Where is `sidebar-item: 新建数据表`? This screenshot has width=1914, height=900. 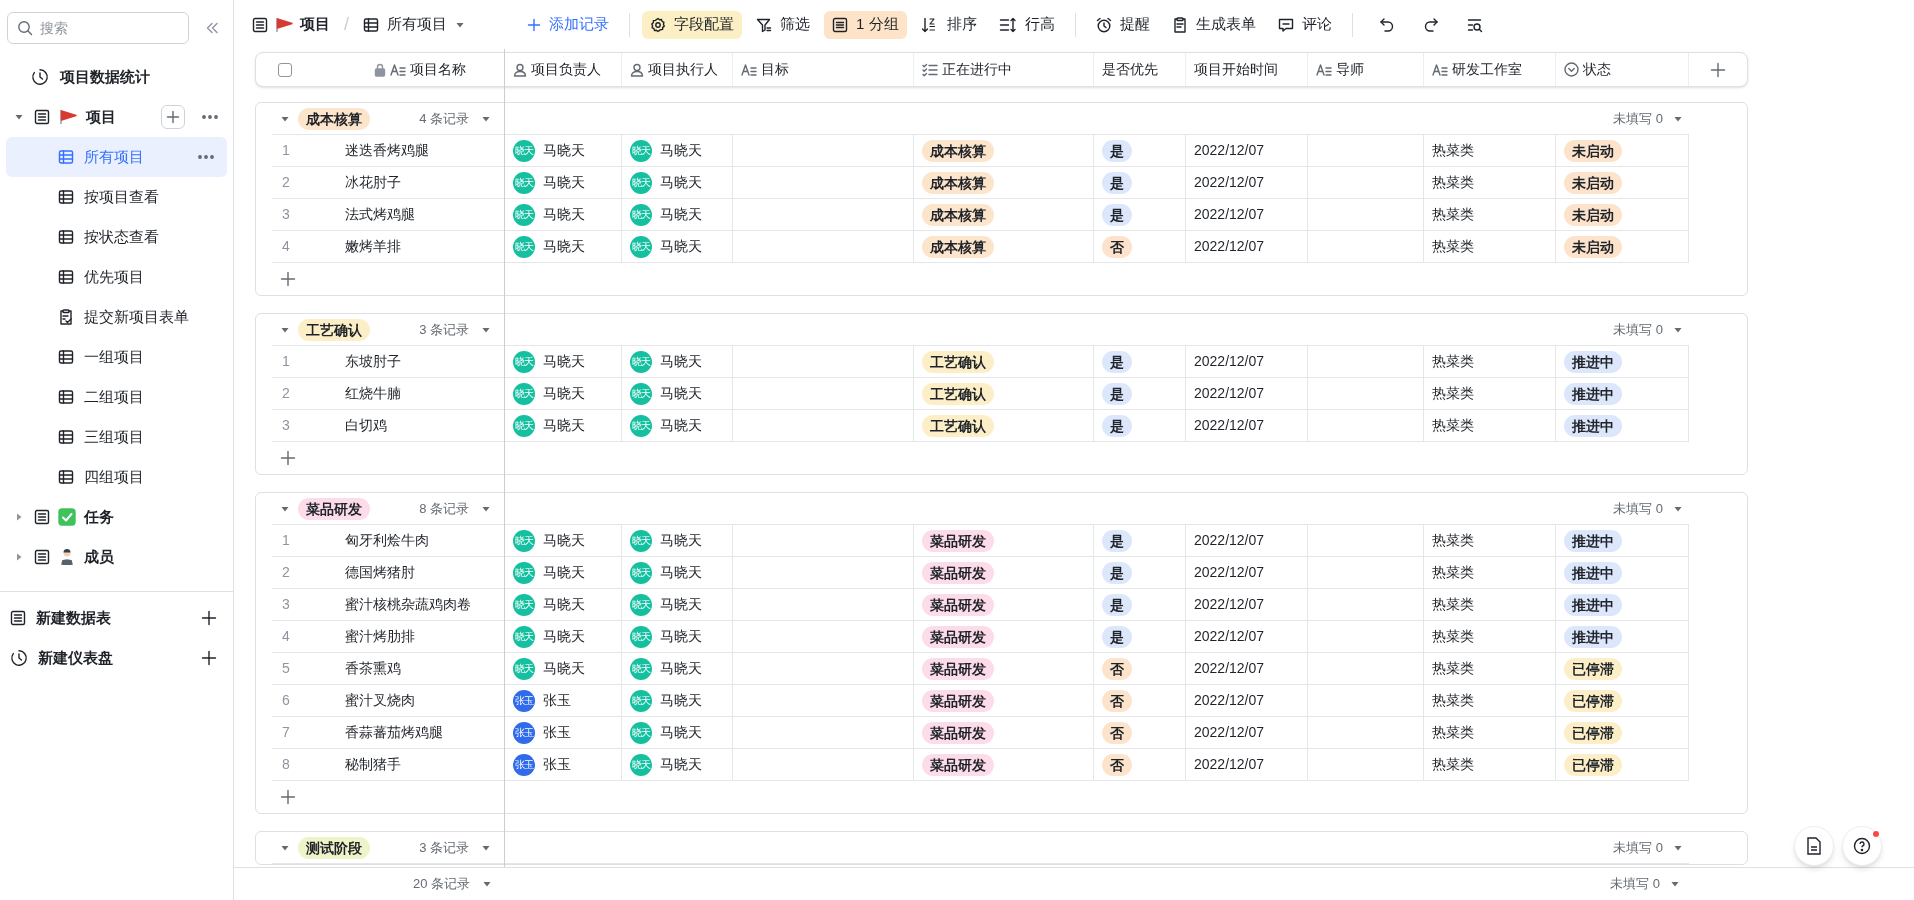 sidebar-item: 新建数据表 is located at coordinates (116, 618).